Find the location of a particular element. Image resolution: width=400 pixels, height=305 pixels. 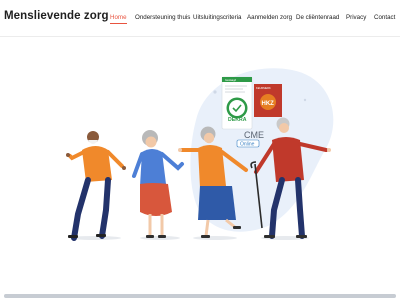

hkz-title-text: KEURMERK is located at coordinates (263, 88).